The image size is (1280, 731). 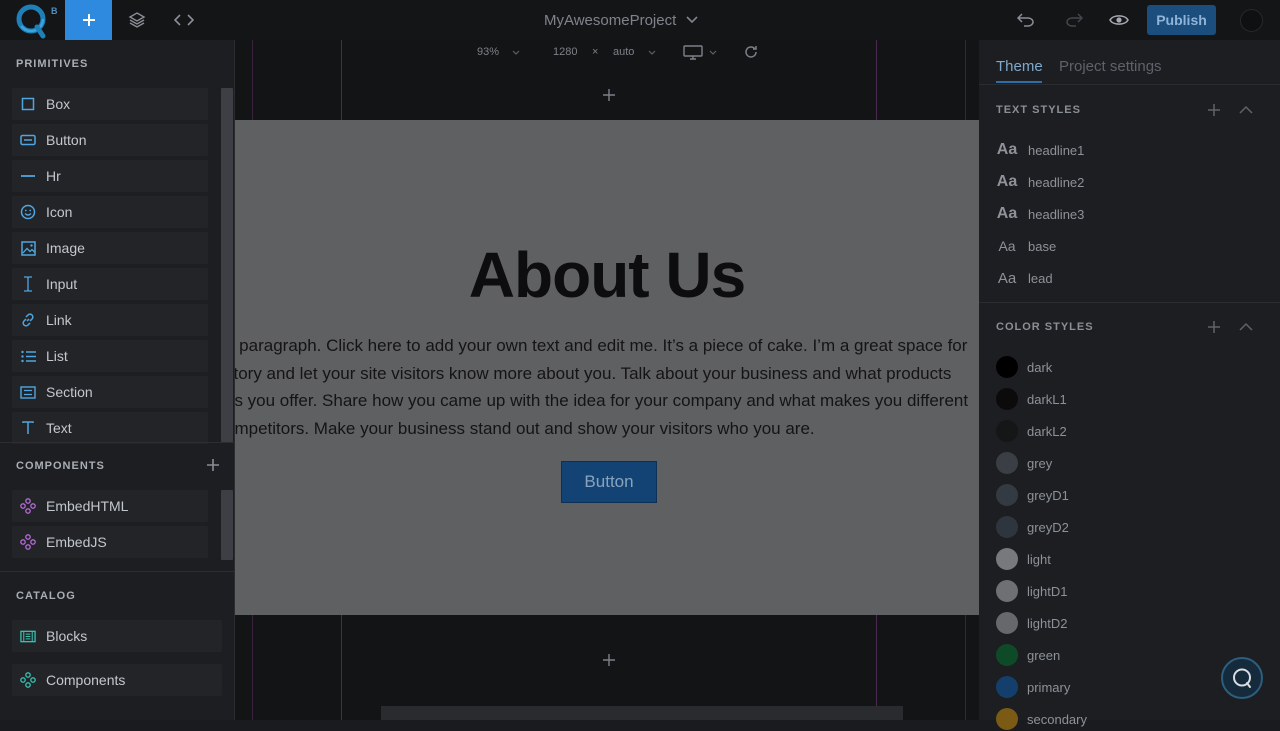 I want to click on text-style-headline3: Aa headline3, so click(x=1040, y=214).